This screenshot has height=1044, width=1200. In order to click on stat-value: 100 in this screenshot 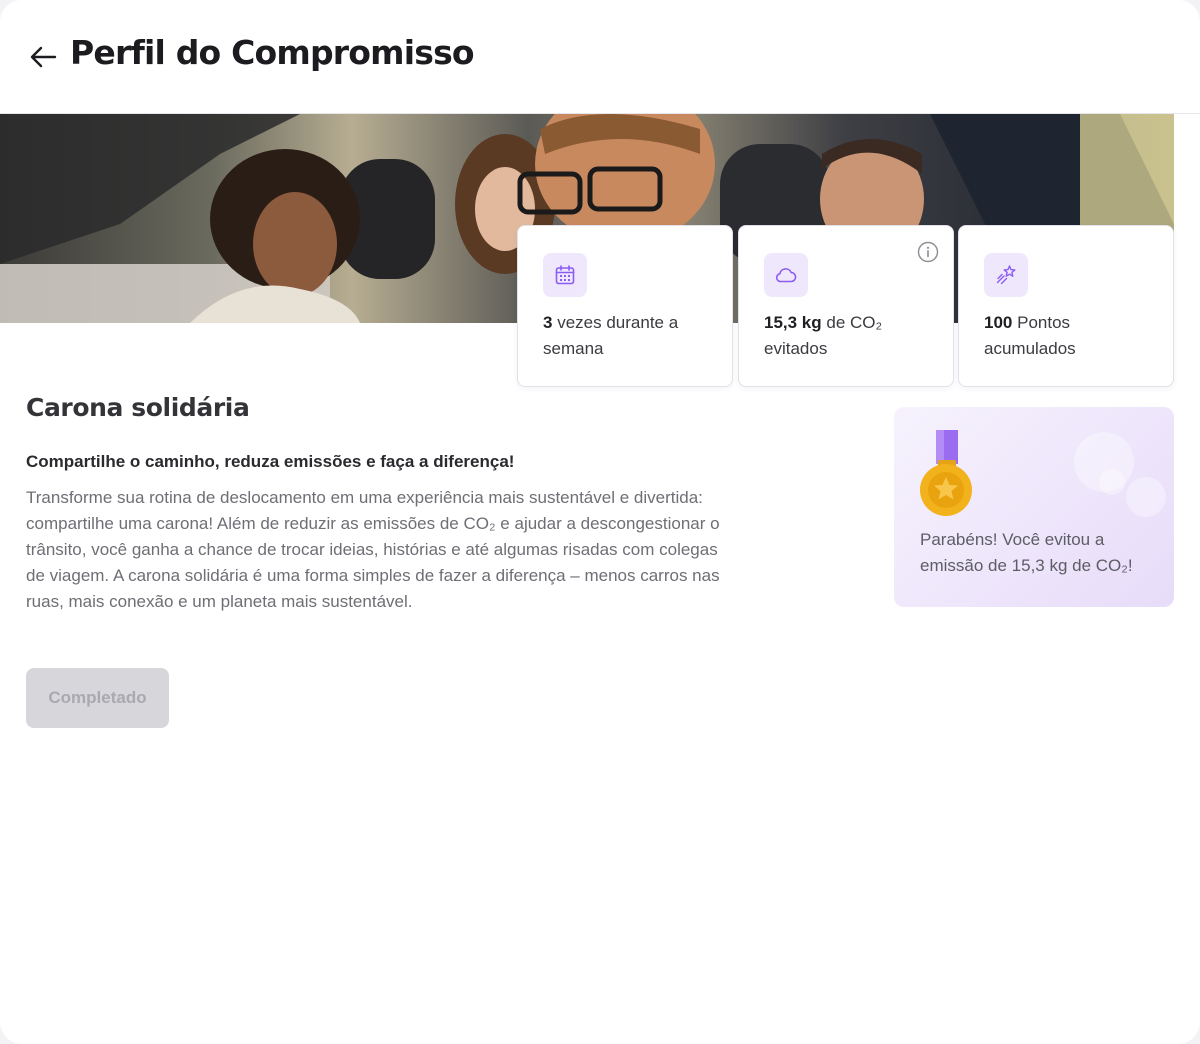, I will do `click(998, 322)`.